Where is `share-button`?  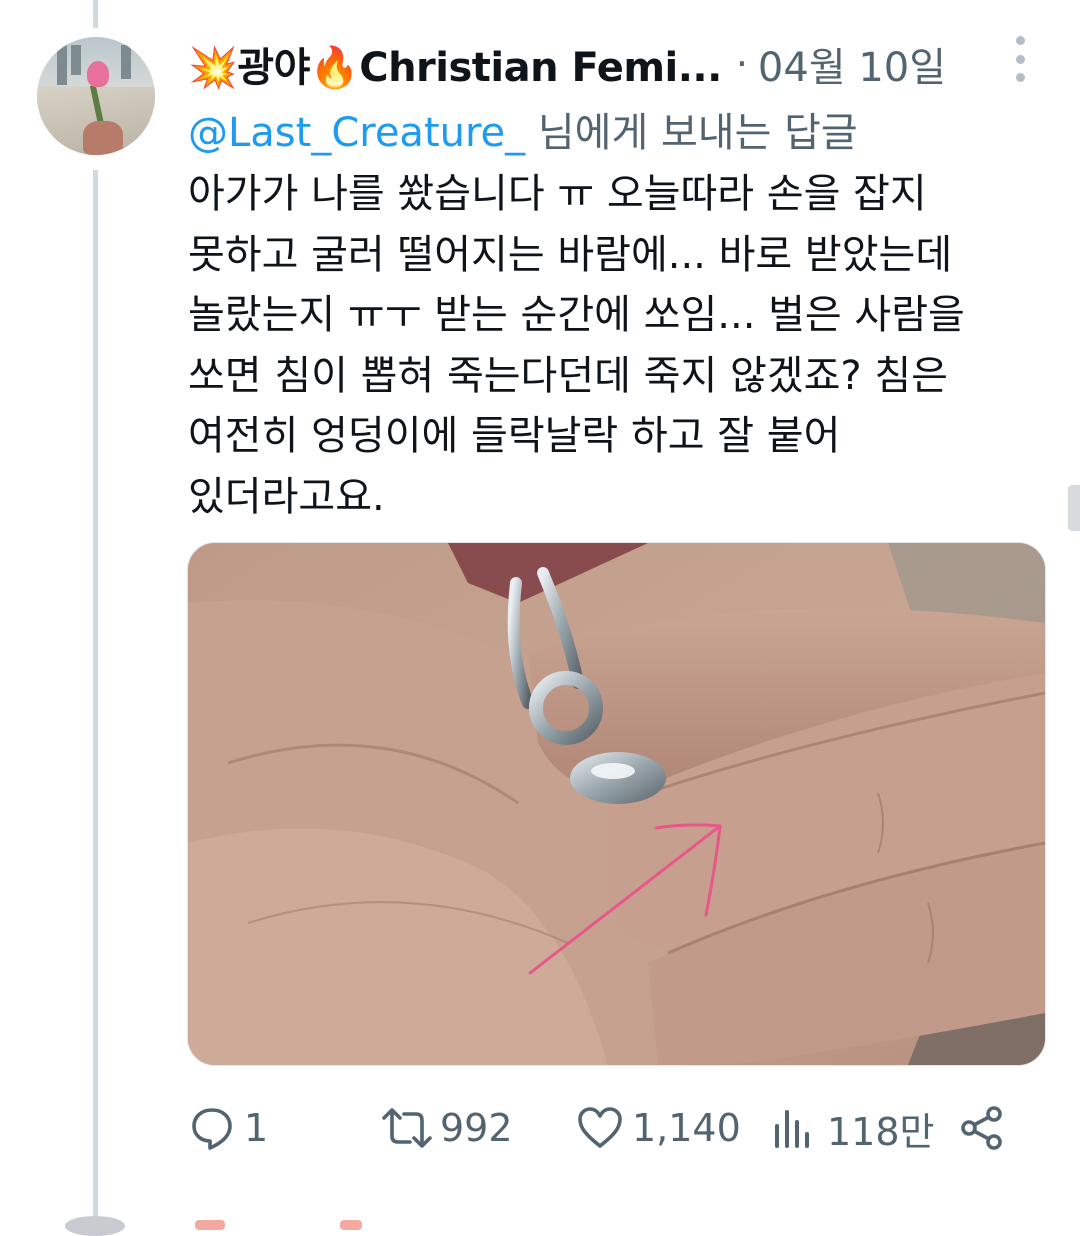
share-button is located at coordinates (982, 1128).